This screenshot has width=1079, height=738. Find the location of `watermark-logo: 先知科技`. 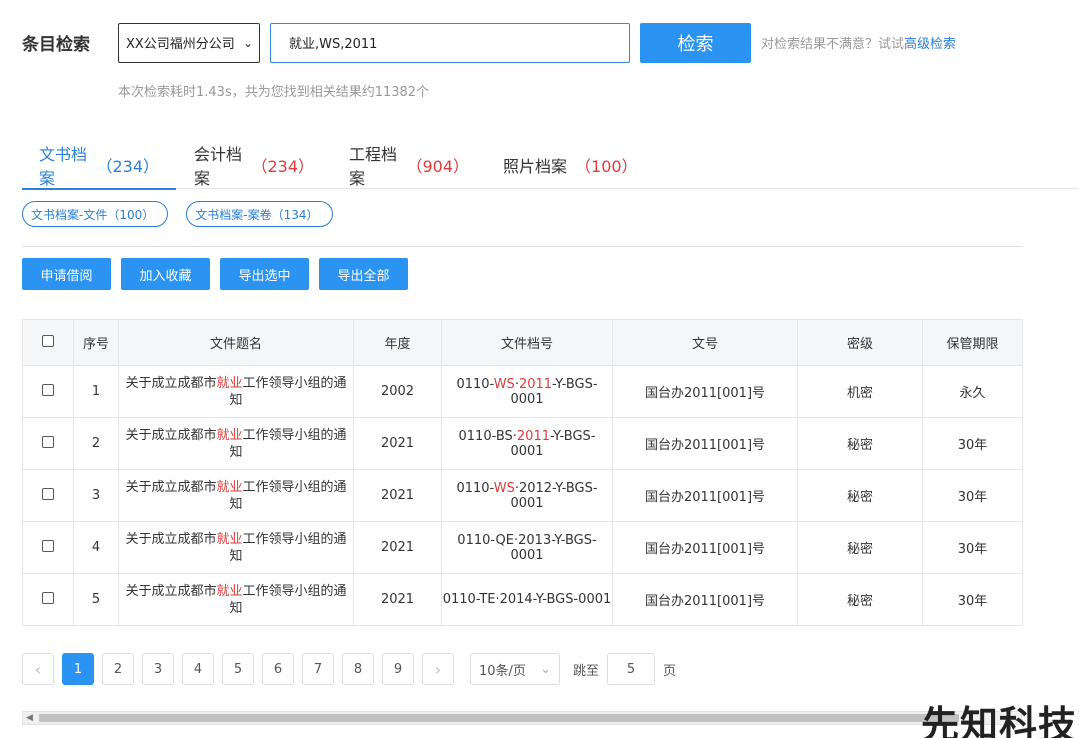

watermark-logo: 先知科技 is located at coordinates (999, 720).